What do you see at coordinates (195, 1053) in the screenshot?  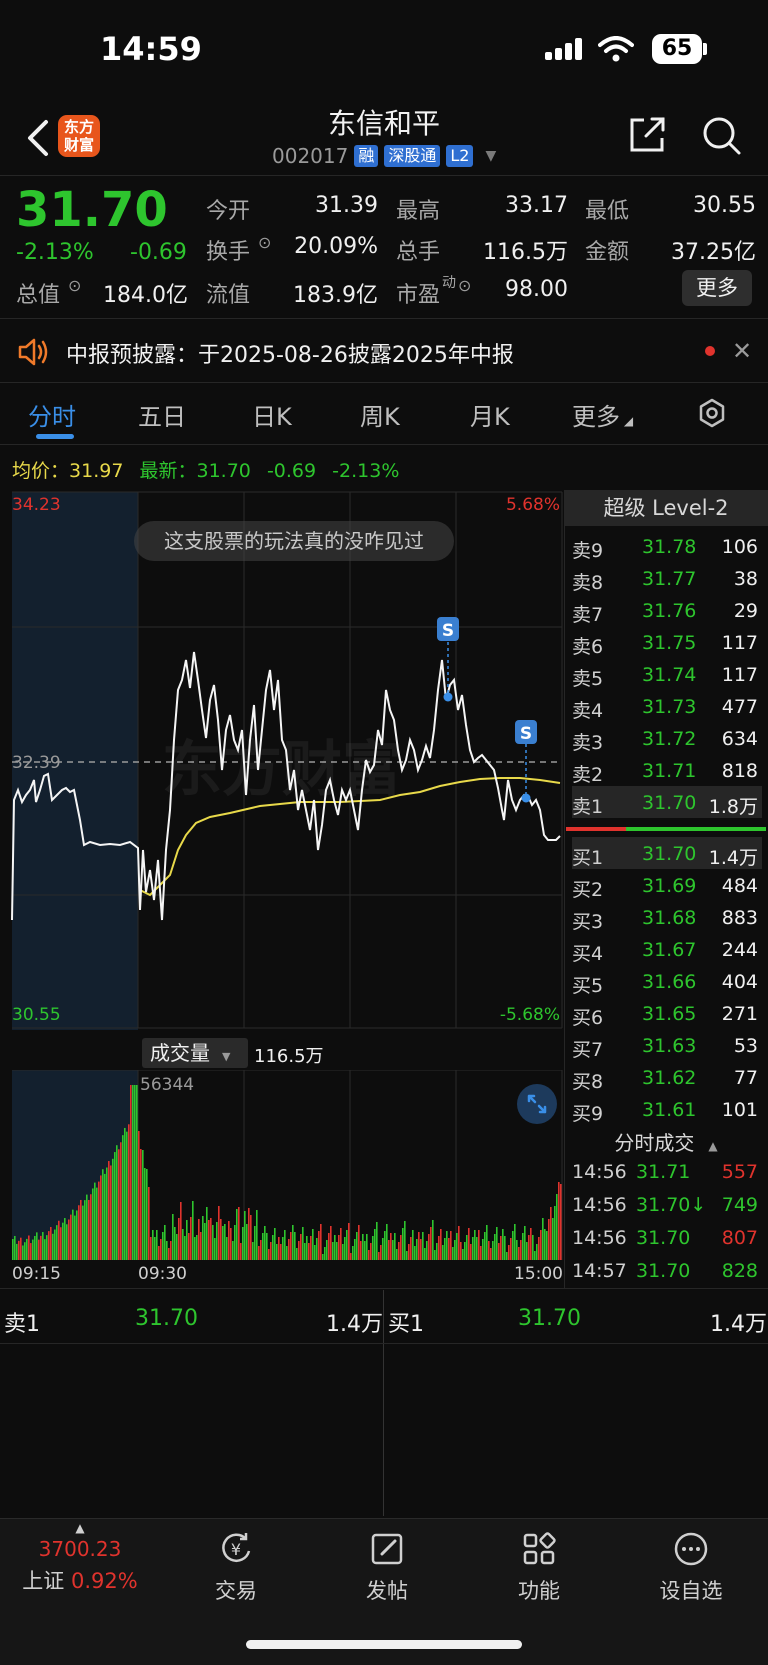 I see `volume-dropdown: 成交量 ▼` at bounding box center [195, 1053].